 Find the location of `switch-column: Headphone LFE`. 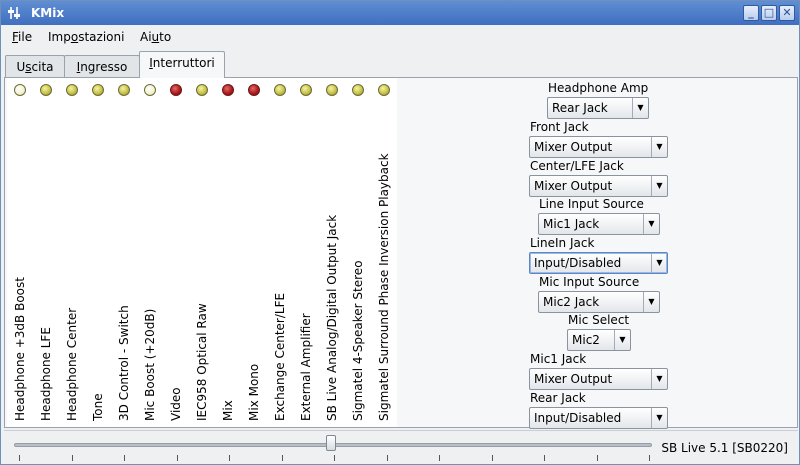

switch-column: Headphone LFE is located at coordinates (46, 252).